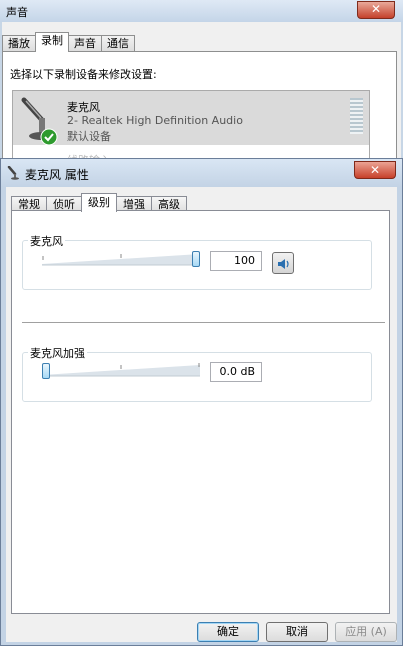 The height and width of the screenshot is (646, 403). I want to click on microphone-boost-value: 0.0 dB, so click(236, 372).